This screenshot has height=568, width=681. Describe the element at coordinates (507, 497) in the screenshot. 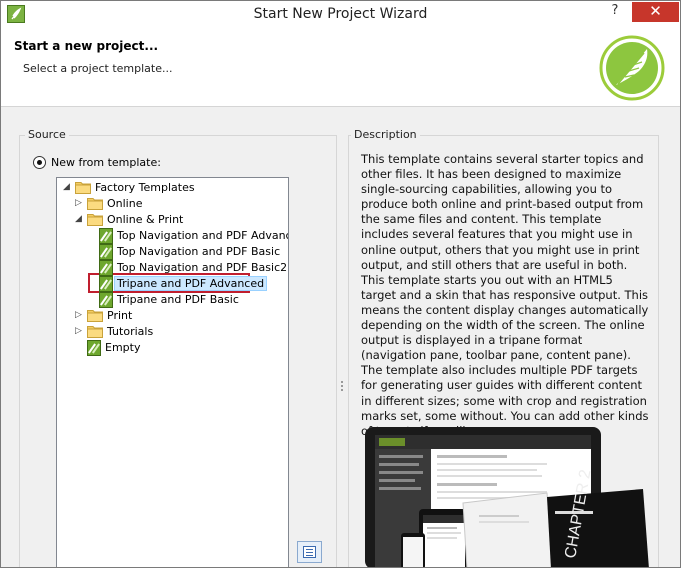

I see `template-preview-image: CHAPTER 2` at that location.